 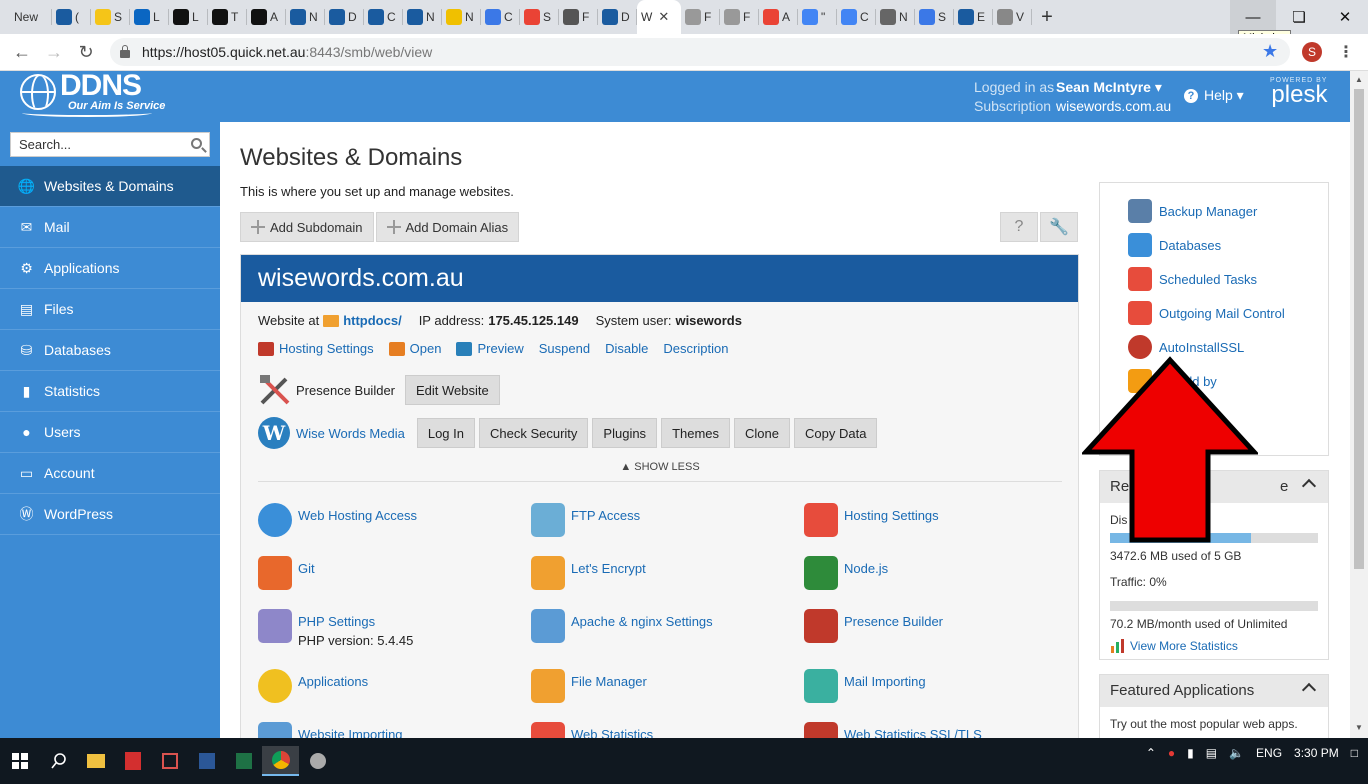 What do you see at coordinates (1316, 753) in the screenshot?
I see `clock: 3:30 PM` at bounding box center [1316, 753].